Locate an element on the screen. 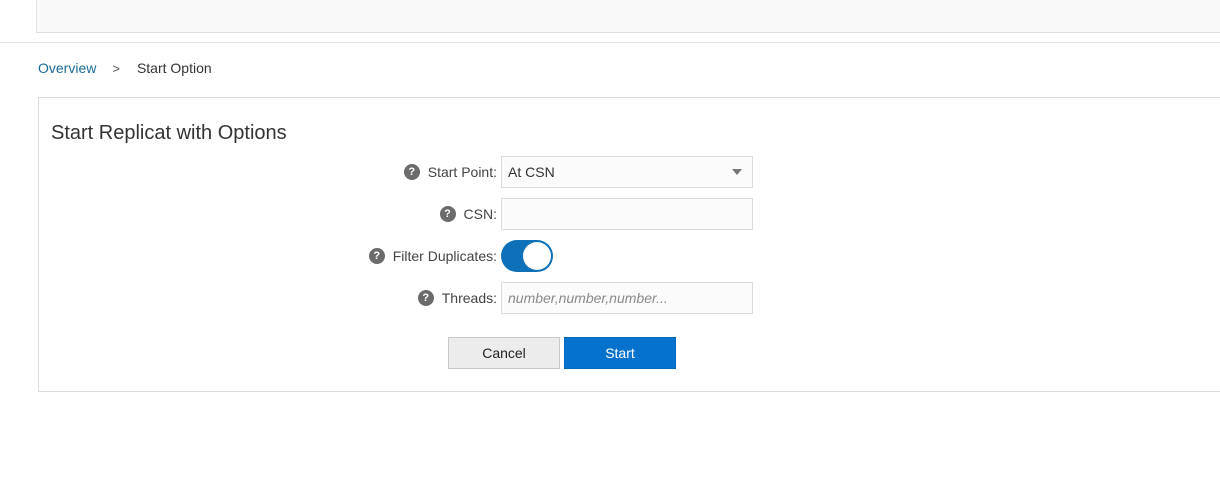  start-point-row: ? Start Point: At CSN is located at coordinates (629, 172).